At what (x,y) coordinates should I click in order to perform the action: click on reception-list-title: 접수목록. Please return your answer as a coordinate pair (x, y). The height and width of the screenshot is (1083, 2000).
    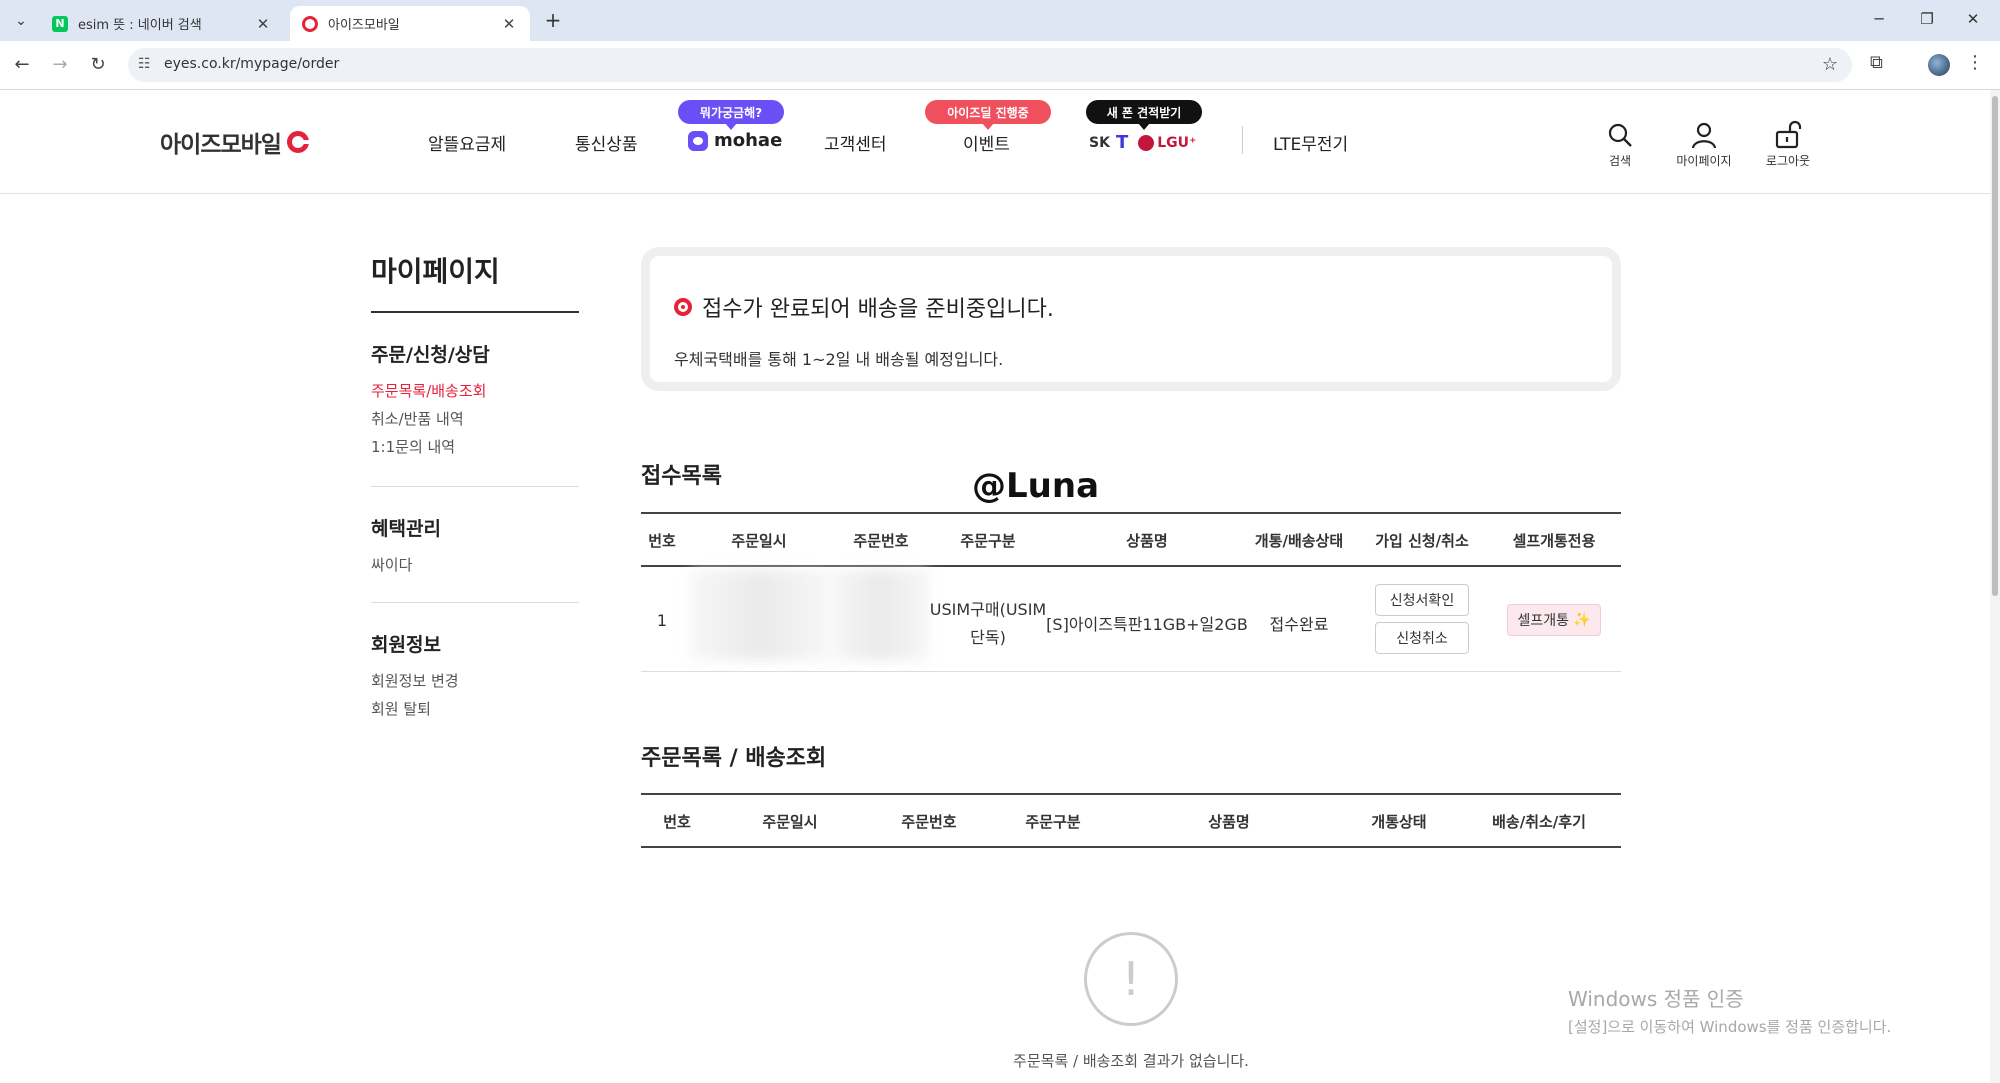
    Looking at the image, I should click on (681, 476).